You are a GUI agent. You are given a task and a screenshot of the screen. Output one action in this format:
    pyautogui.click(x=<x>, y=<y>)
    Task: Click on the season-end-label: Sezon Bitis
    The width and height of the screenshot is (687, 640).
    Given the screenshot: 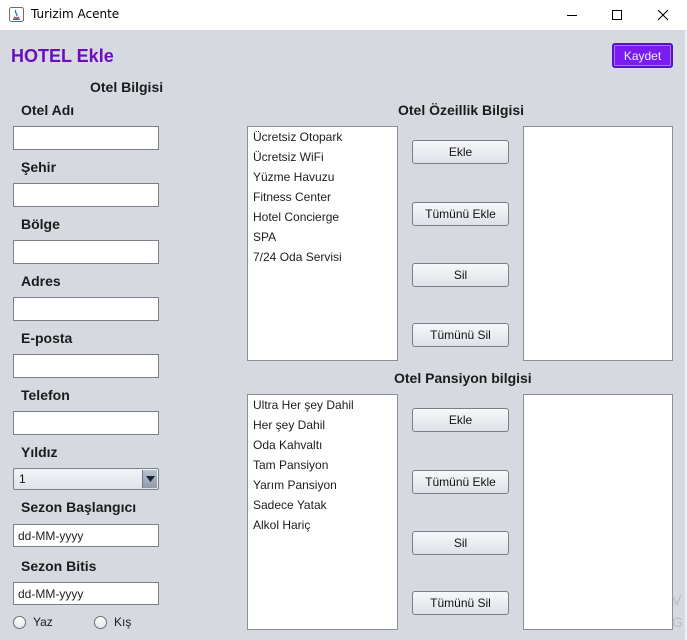 What is the action you would take?
    pyautogui.click(x=59, y=566)
    